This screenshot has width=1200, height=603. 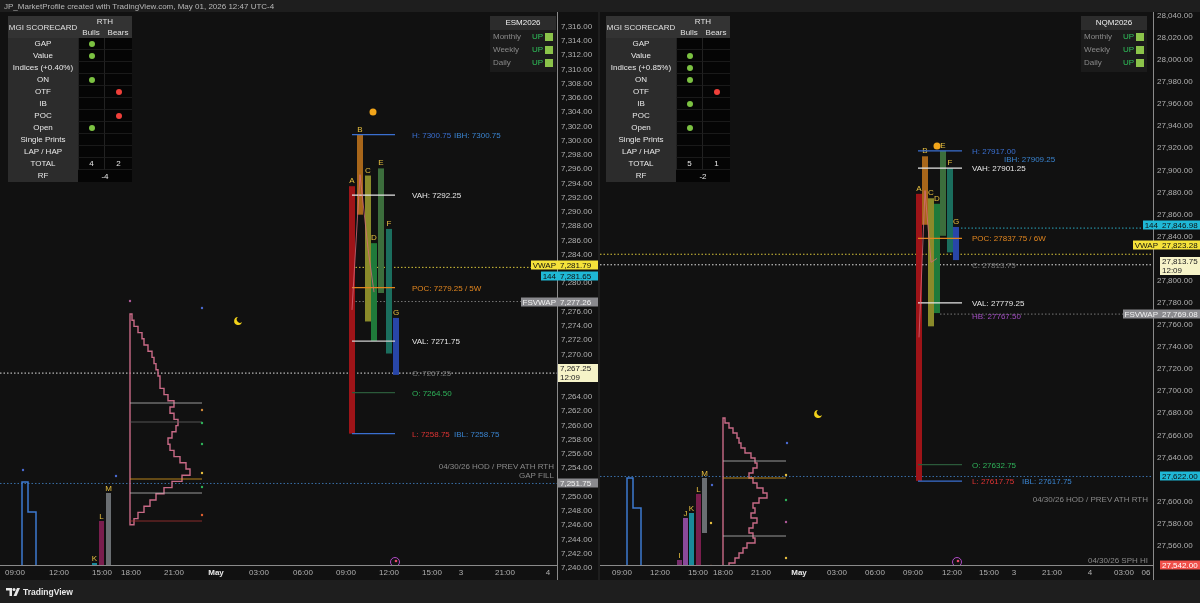 I want to click on period-letter: E, so click(x=943, y=145).